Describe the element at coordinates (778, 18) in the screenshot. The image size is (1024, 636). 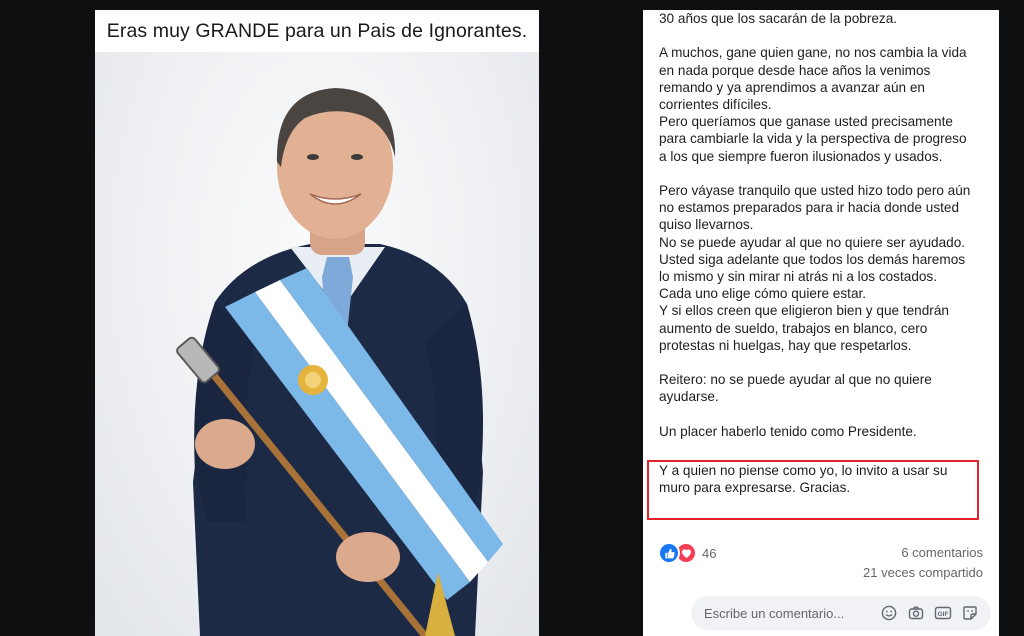
I see `post-line: 30 años que los sacarán de la pobreza.` at that location.